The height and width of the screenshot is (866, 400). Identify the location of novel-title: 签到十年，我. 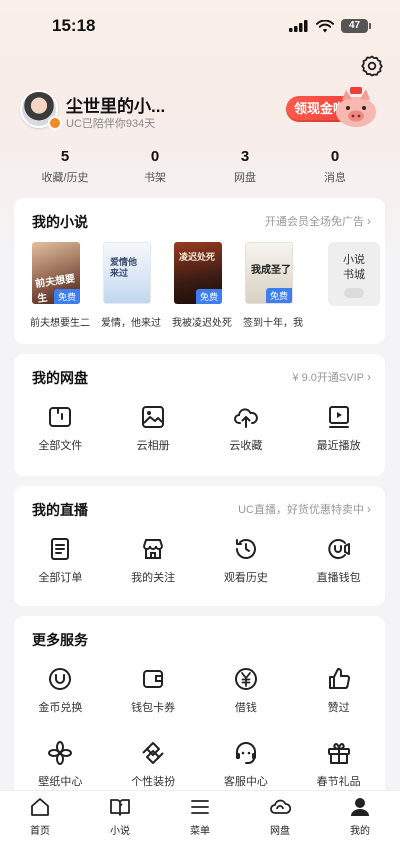
(273, 323).